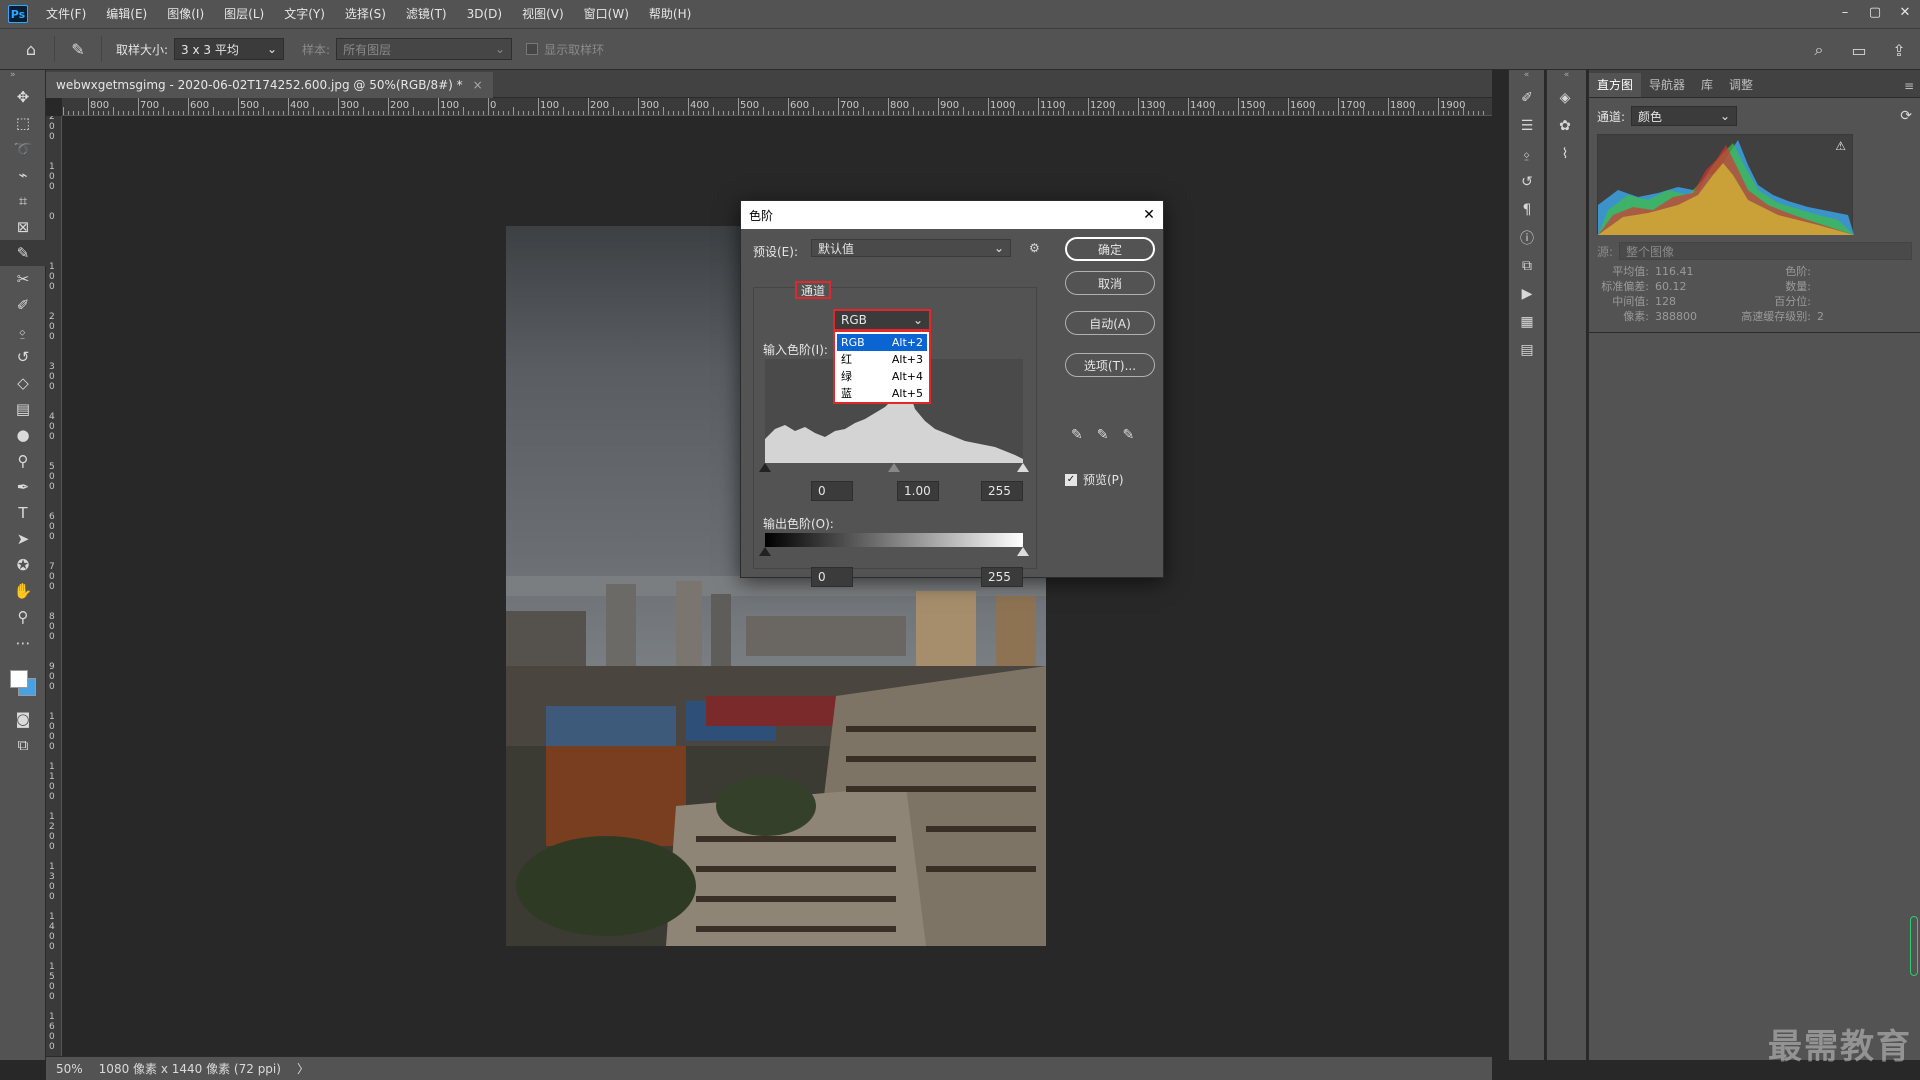 This screenshot has height=1080, width=1920. What do you see at coordinates (1110, 323) in the screenshot?
I see `auto-button: 自动(A)` at bounding box center [1110, 323].